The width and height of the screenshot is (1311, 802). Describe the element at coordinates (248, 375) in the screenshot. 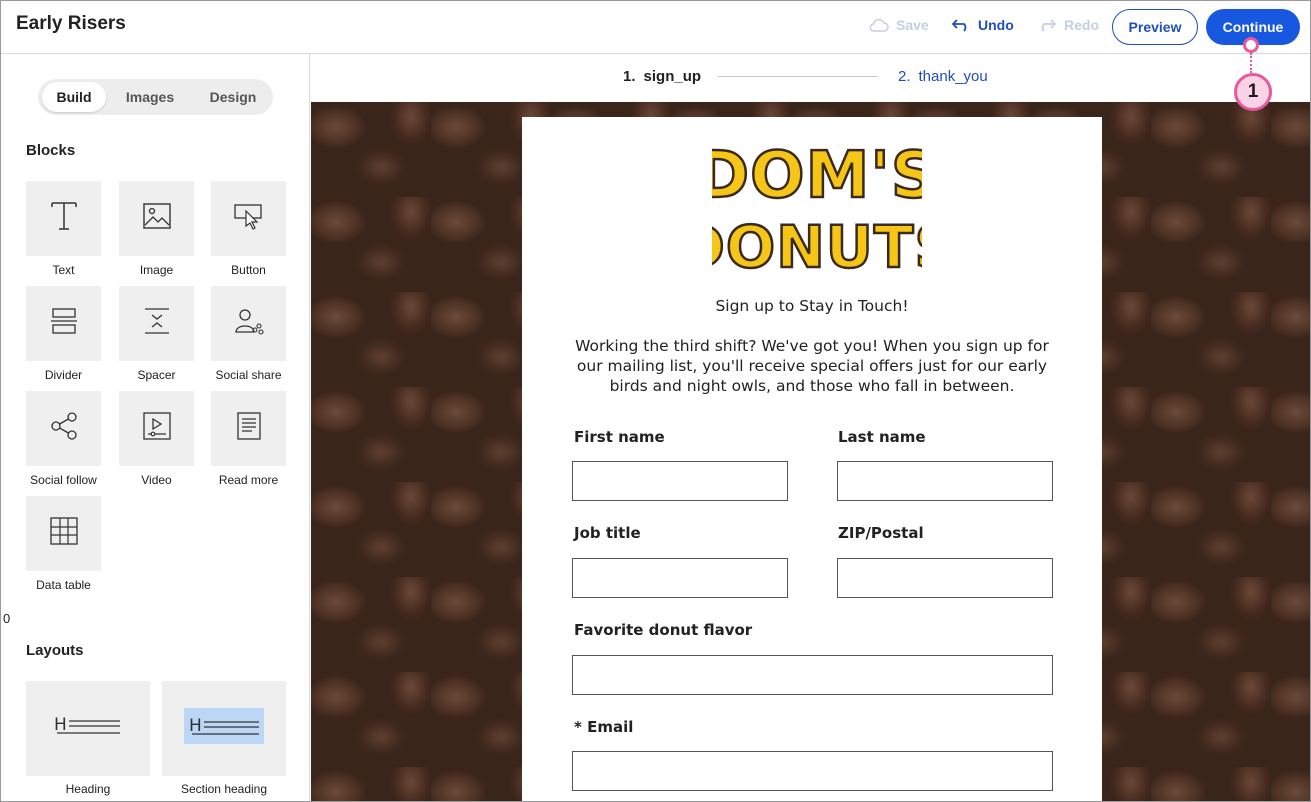

I see `block-label: Social share` at that location.